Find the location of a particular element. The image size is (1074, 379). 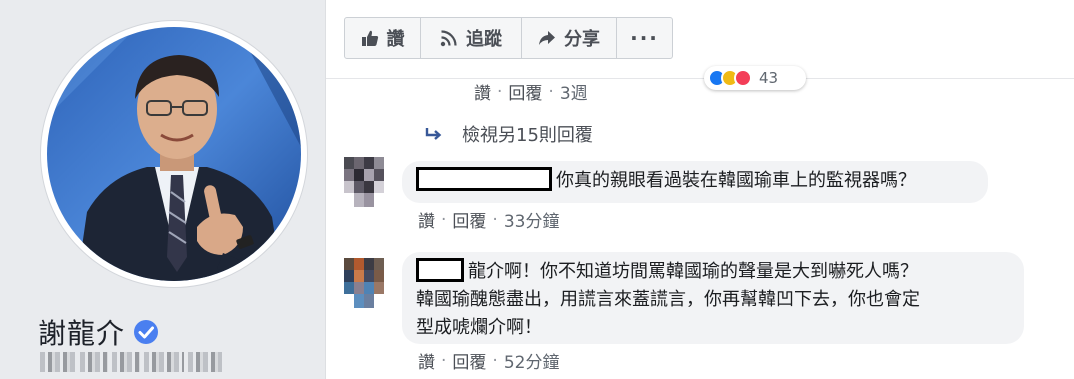

comment-timestamp: 52分鐘 is located at coordinates (532, 360).